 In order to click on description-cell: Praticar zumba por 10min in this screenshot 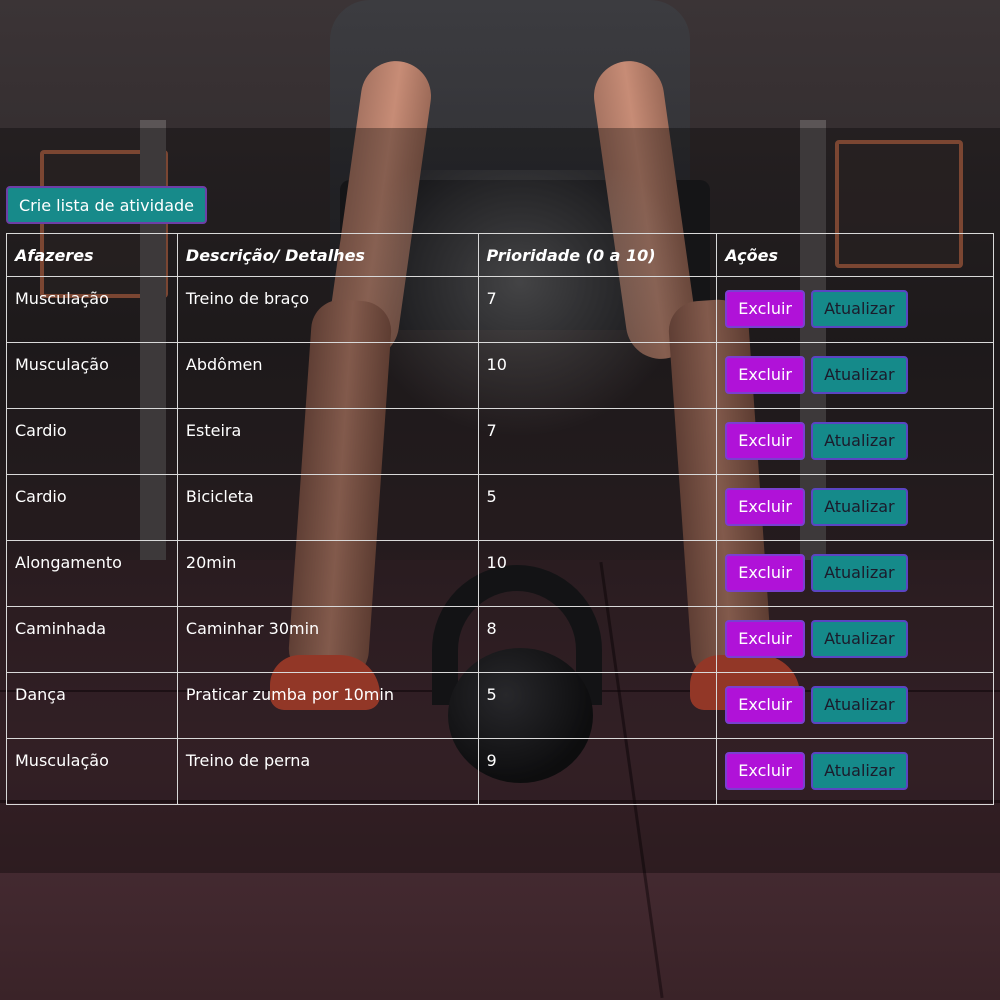, I will do `click(327, 705)`.